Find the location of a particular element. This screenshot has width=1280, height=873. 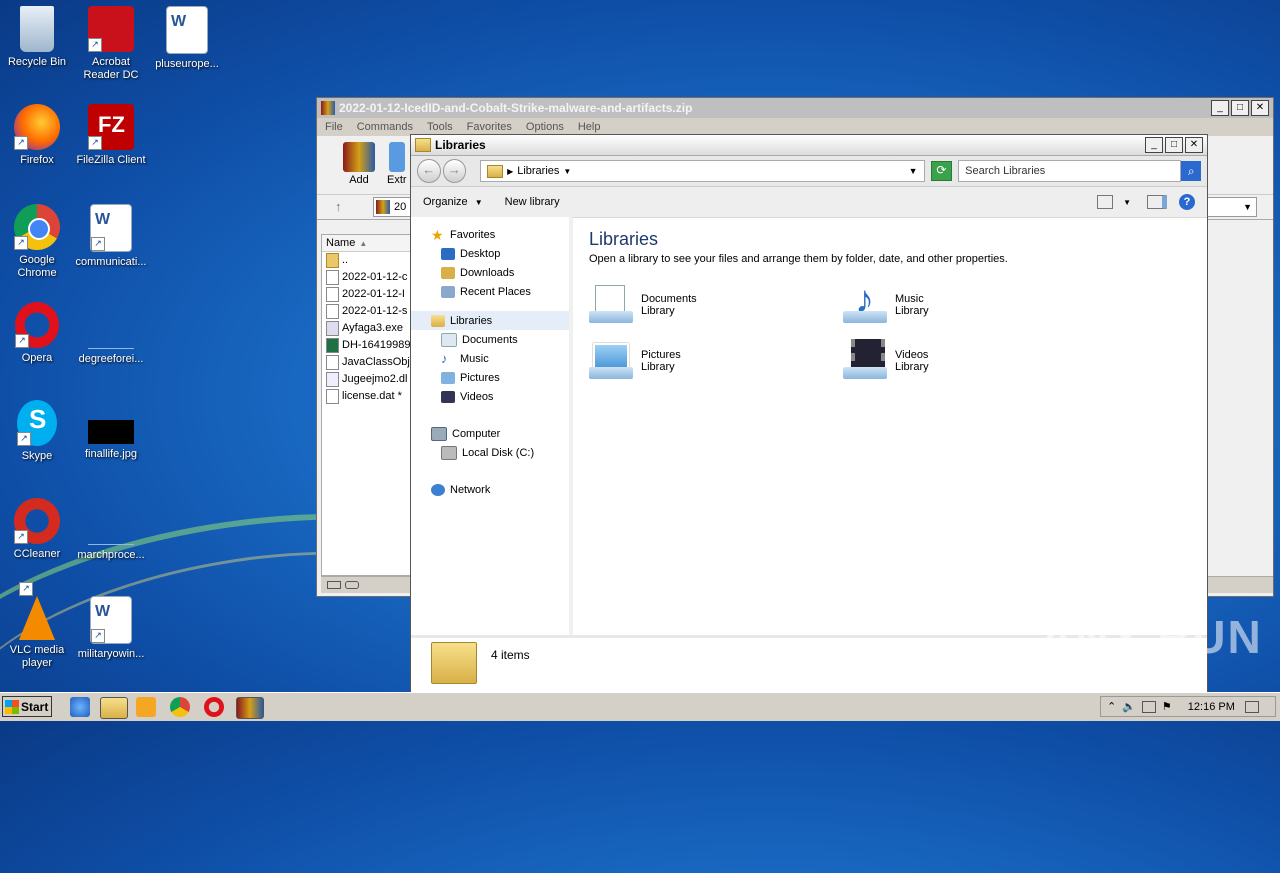

add-button: Add is located at coordinates (359, 164).